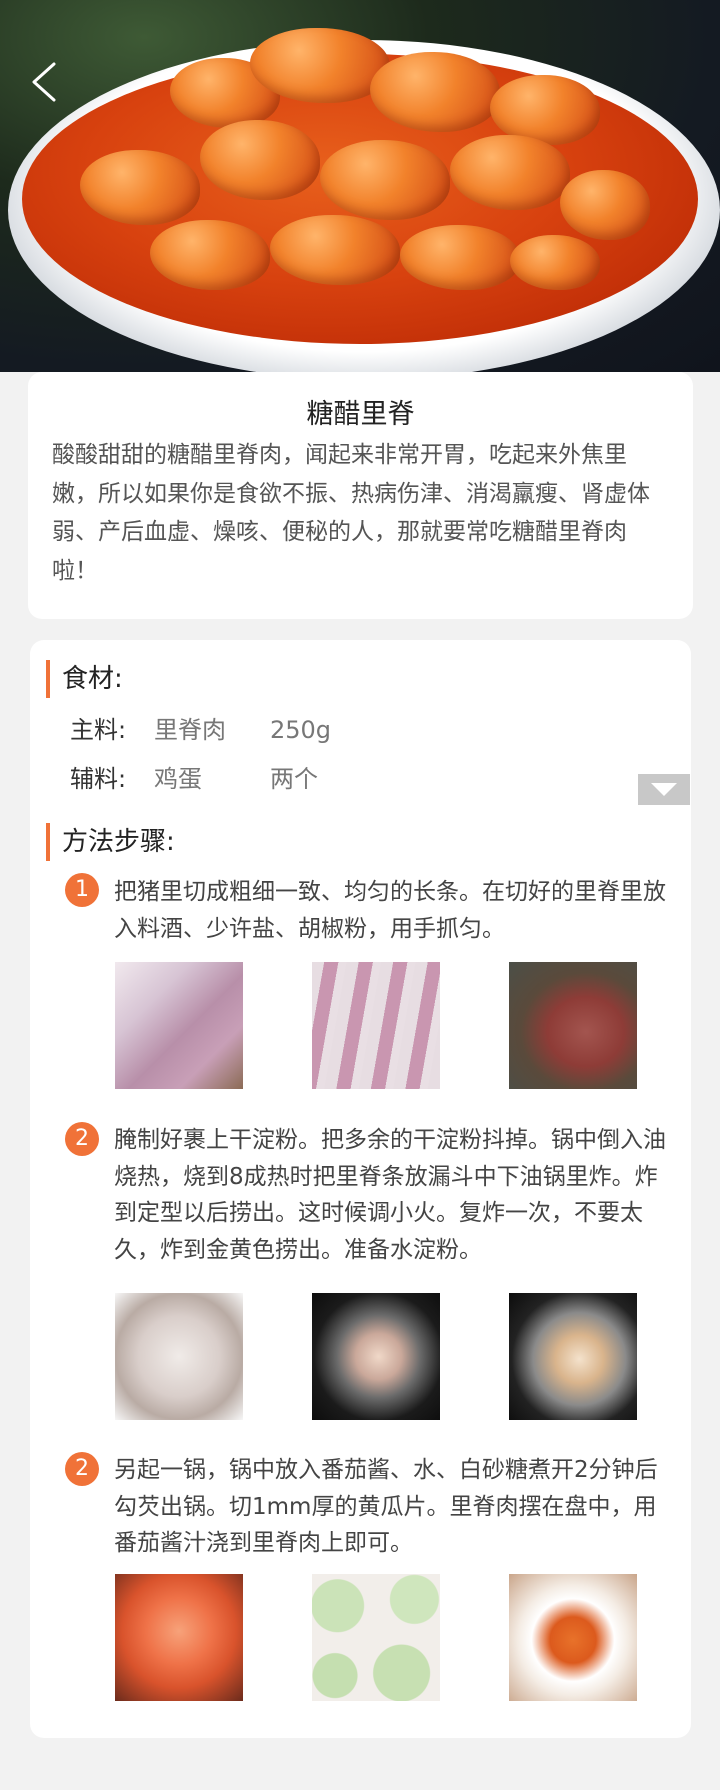 Image resolution: width=720 pixels, height=1790 pixels. I want to click on aux-ingredient-row: 辅料: 鸡蛋 两个, so click(194, 779).